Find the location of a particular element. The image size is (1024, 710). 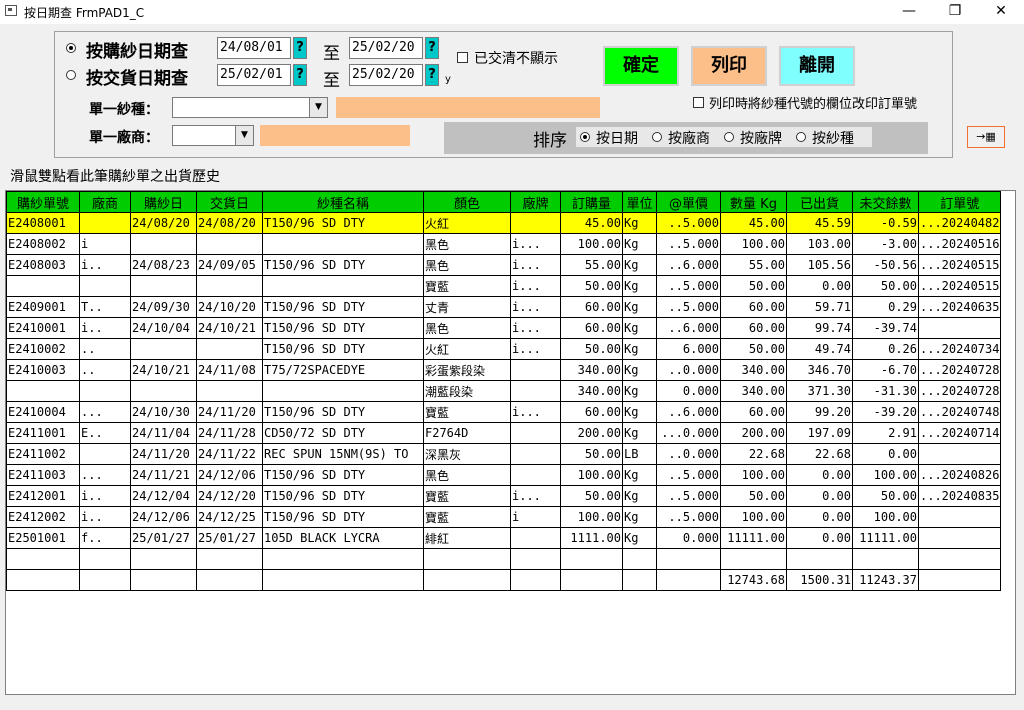

sort-radio-yarn is located at coordinates (801, 137).